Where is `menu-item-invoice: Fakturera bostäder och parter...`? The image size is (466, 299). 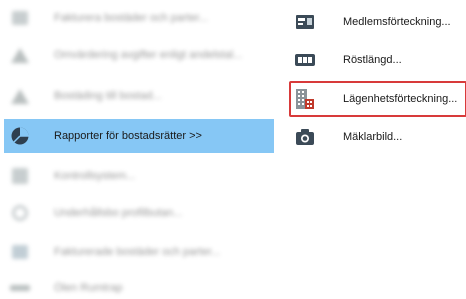 menu-item-invoice: Fakturera bostäder och parter... is located at coordinates (139, 18).